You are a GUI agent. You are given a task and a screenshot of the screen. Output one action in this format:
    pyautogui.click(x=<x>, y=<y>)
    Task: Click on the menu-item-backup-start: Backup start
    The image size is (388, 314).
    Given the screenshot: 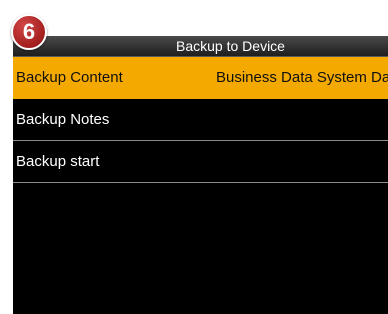 What is the action you would take?
    pyautogui.click(x=200, y=162)
    